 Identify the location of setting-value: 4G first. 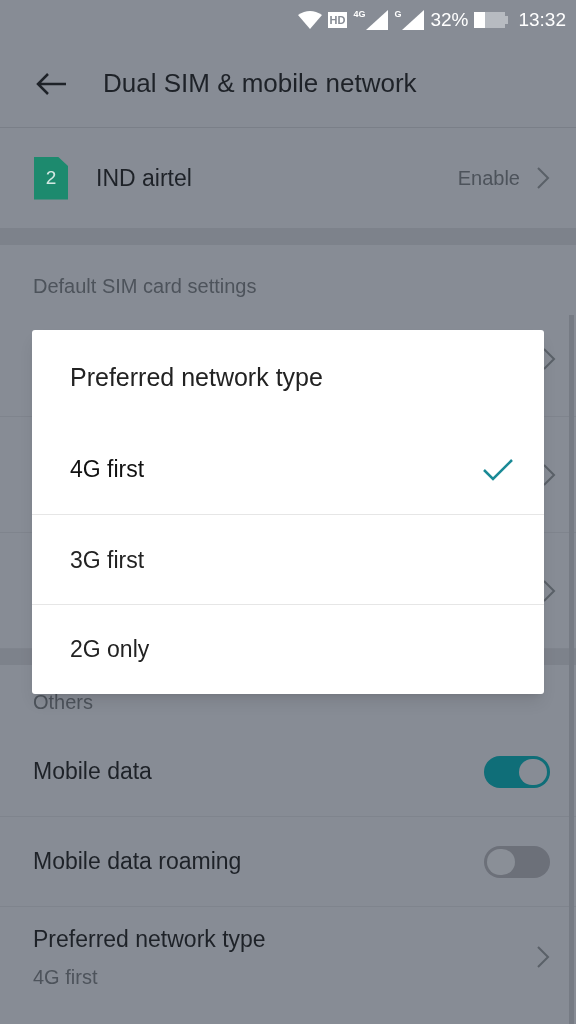
(66, 978).